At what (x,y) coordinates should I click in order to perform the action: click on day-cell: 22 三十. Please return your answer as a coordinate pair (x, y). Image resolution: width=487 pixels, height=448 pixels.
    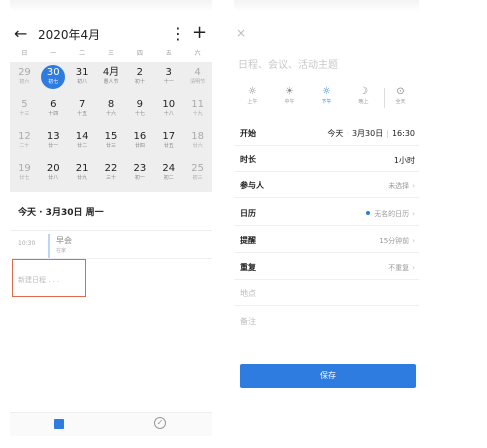
    Looking at the image, I should click on (111, 174).